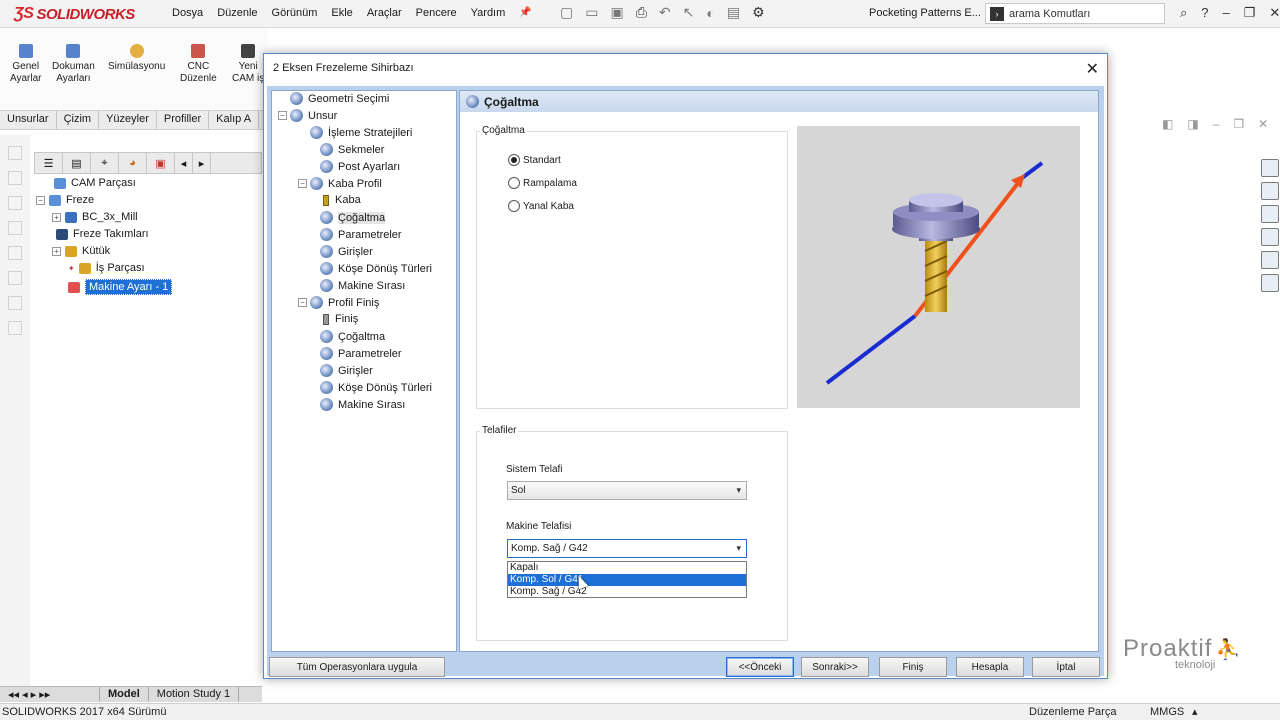 Image resolution: width=1280 pixels, height=720 pixels. What do you see at coordinates (161, 163) in the screenshot?
I see `cam-tab-icon: ▣` at bounding box center [161, 163].